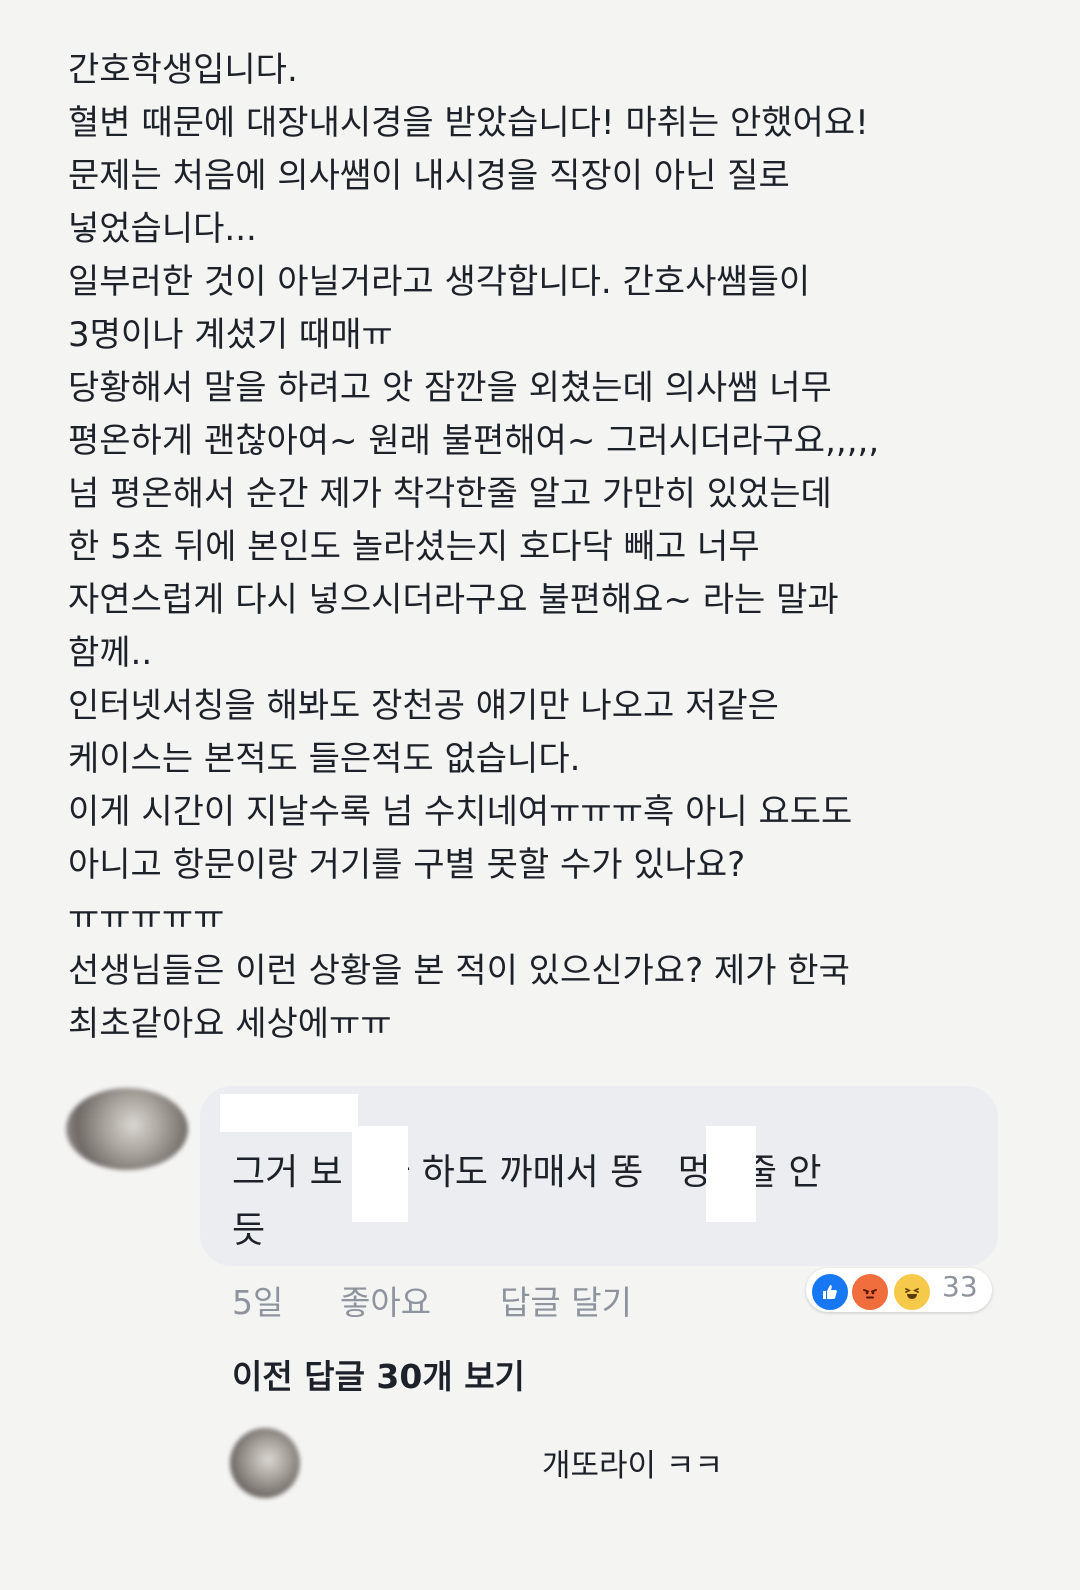 The height and width of the screenshot is (1590, 1080). Describe the element at coordinates (420, 1300) in the screenshot. I see `like-link: 좋아요` at that location.